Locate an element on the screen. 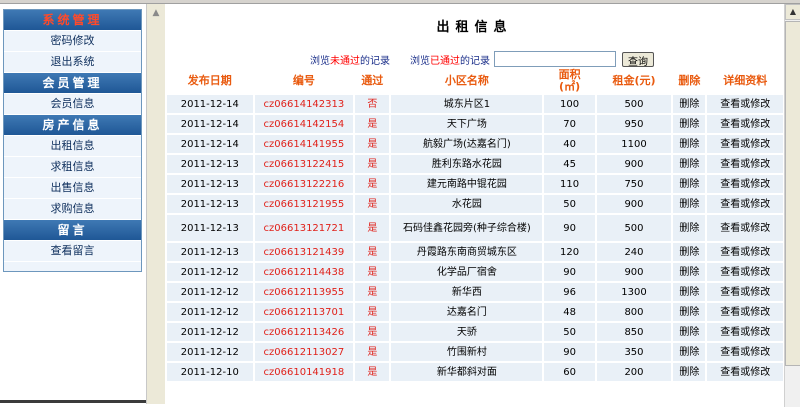 This screenshot has height=407, width=800. cell-community: 竹围新村 is located at coordinates (467, 352).